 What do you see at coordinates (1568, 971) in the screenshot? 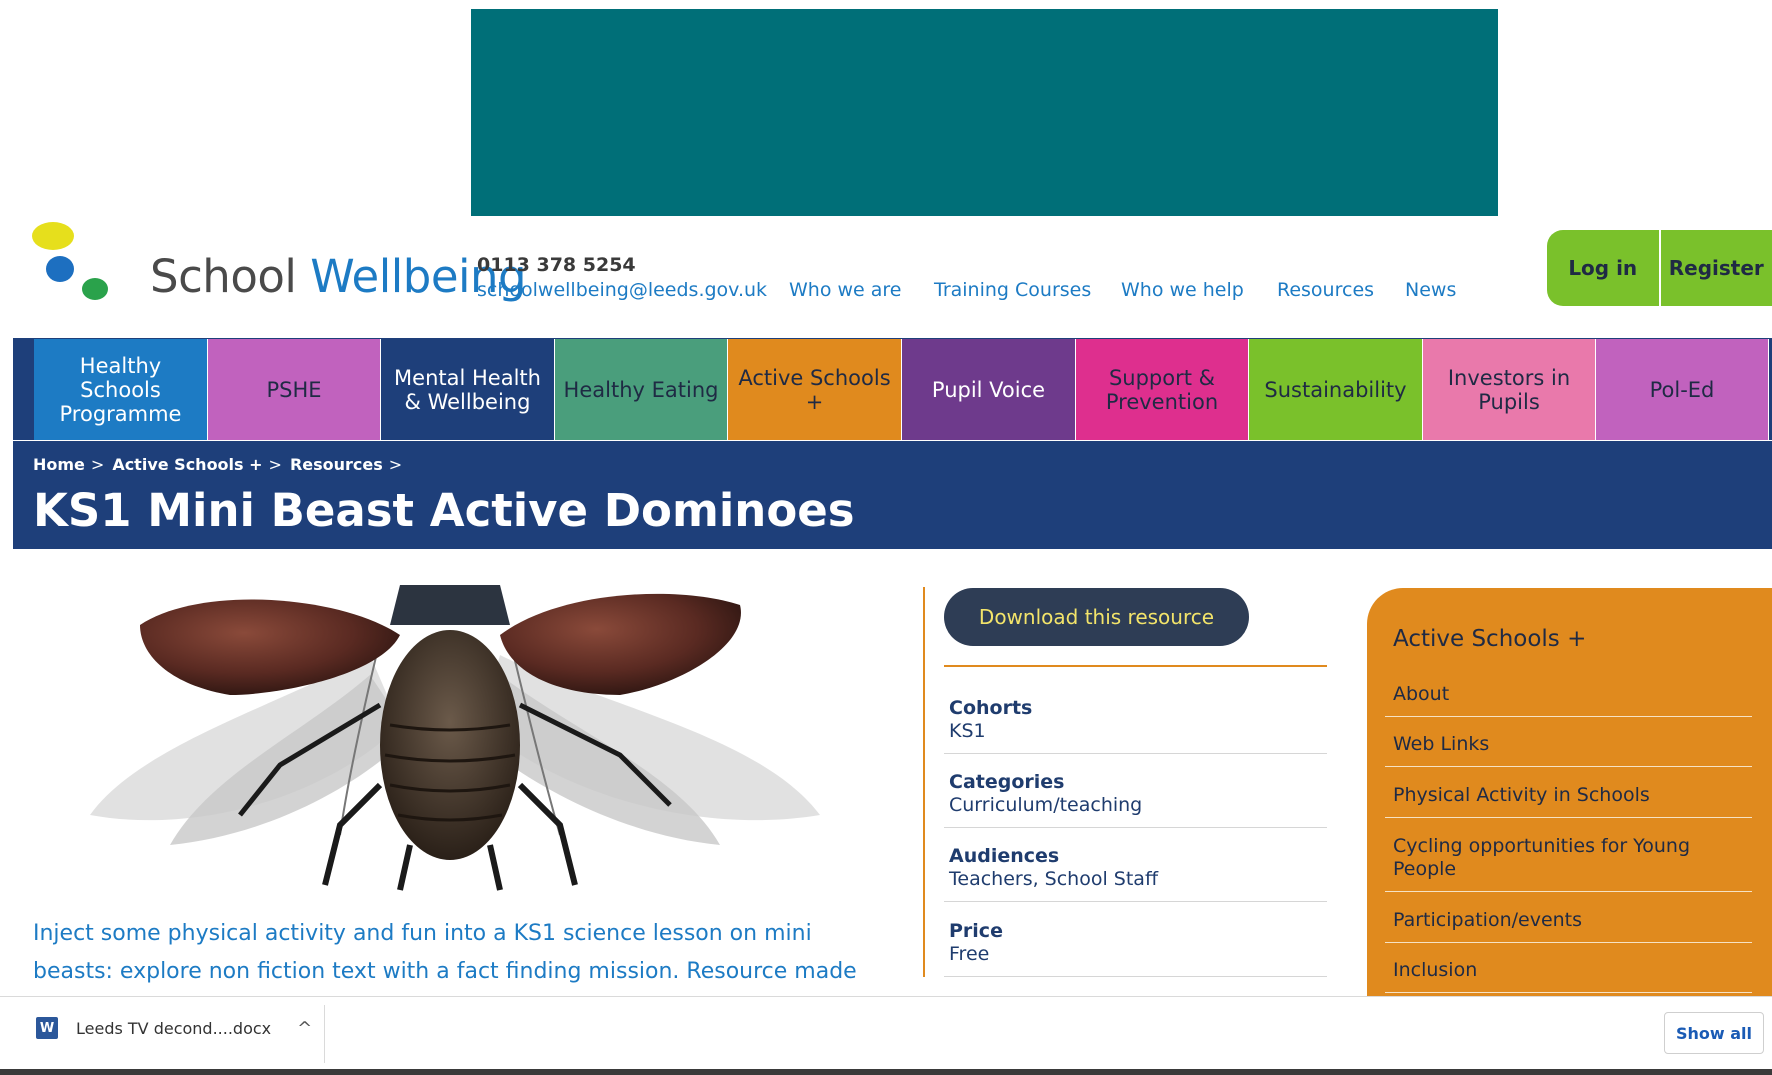
I see `sidebar-item-inclusion: Inclusion` at bounding box center [1568, 971].